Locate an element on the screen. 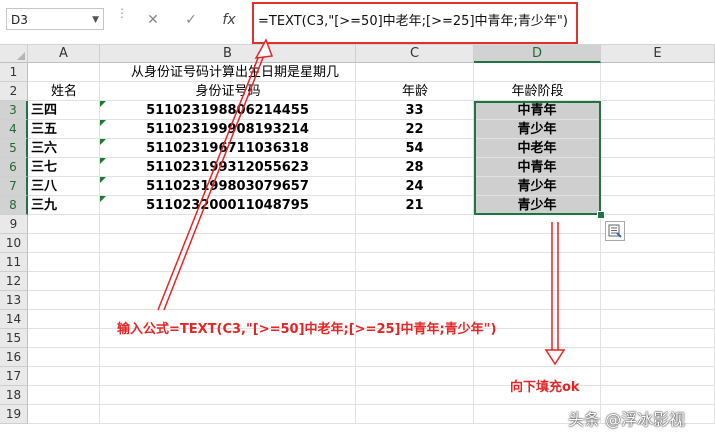  row-header-18: 18 is located at coordinates (14, 395).